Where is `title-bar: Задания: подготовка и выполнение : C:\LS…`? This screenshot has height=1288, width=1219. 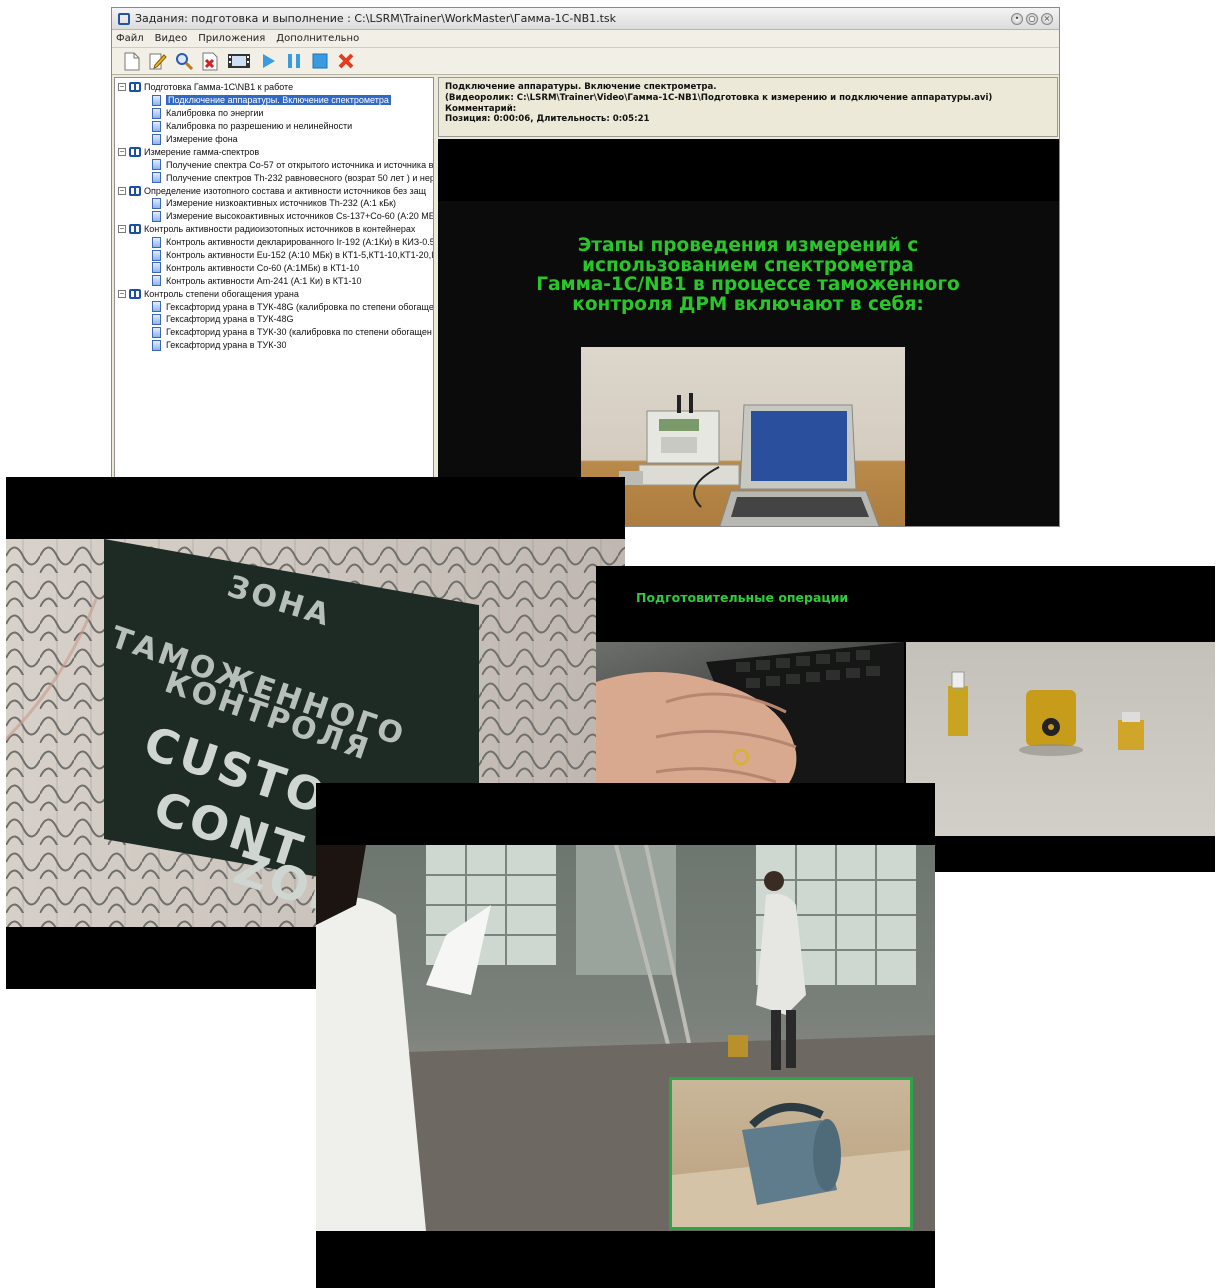 title-bar: Задания: подготовка и выполнение : C:\LS… is located at coordinates (585, 19).